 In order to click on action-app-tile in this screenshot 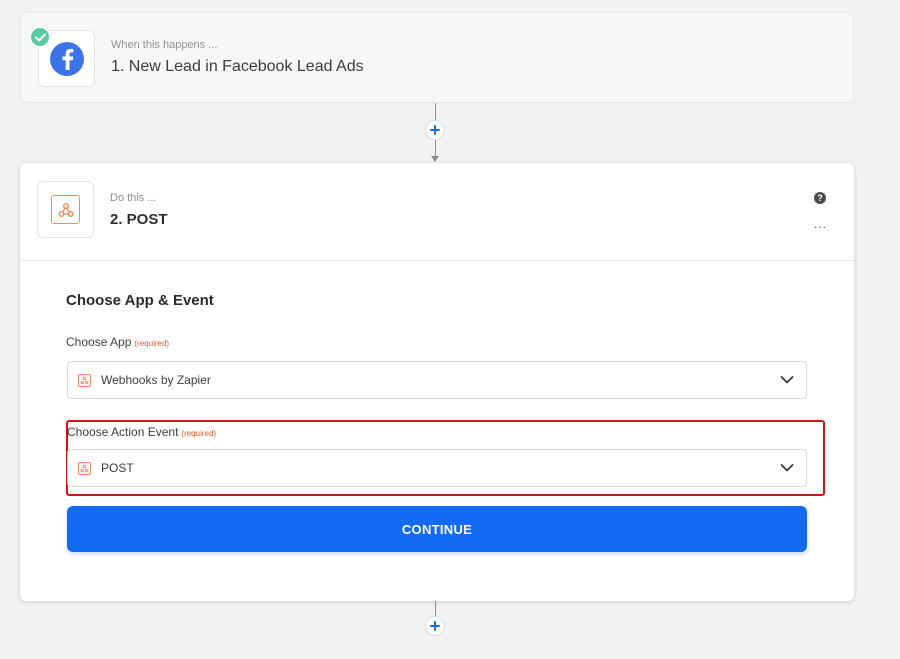, I will do `click(65, 209)`.